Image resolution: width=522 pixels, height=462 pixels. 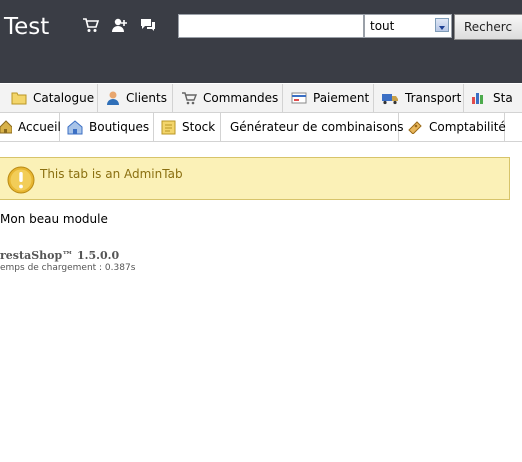 What do you see at coordinates (317, 127) in the screenshot?
I see `tab-label: Générateur de combinaisons` at bounding box center [317, 127].